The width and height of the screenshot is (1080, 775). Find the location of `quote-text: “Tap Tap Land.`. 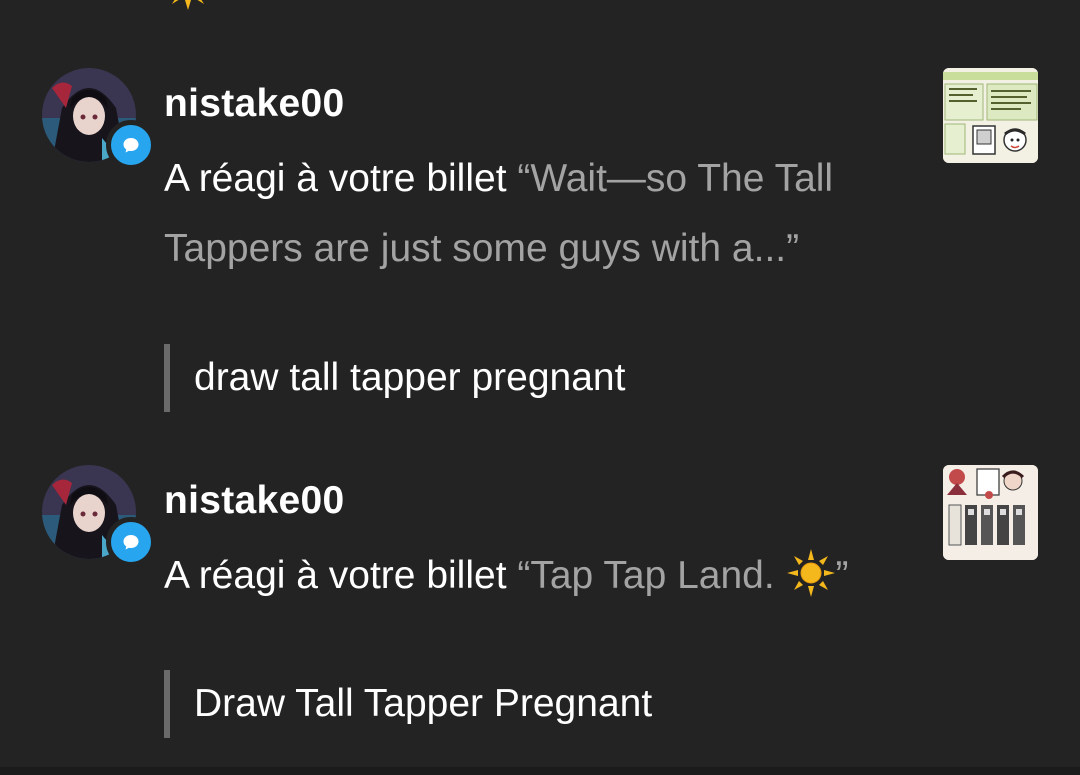

quote-text: “Tap Tap Land. is located at coordinates (651, 575).